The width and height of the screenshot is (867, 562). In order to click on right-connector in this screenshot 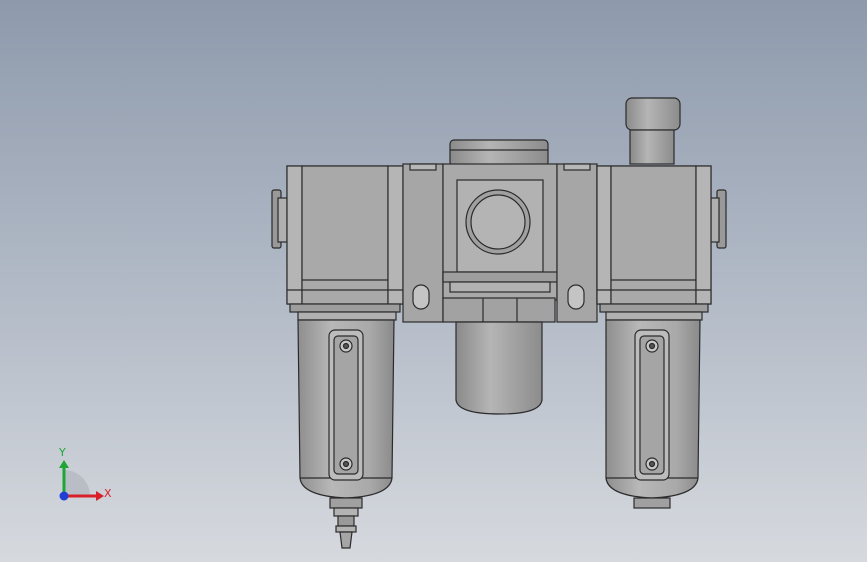, I will do `click(577, 243)`.